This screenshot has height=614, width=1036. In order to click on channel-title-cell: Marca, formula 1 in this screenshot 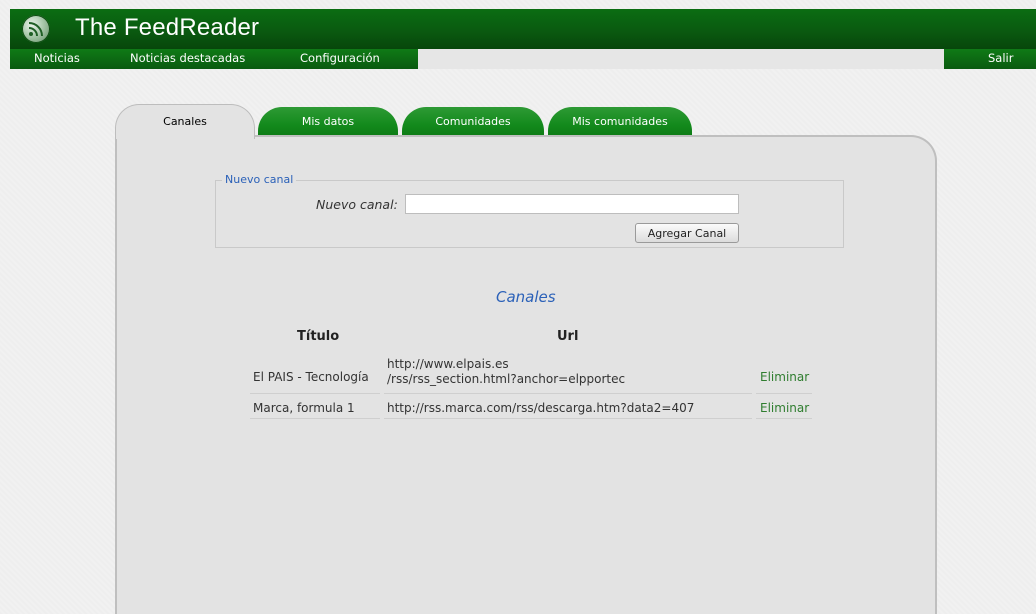, I will do `click(304, 408)`.